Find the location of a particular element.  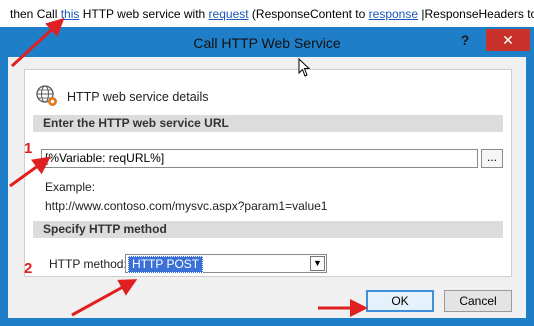

cancel-button: Cancel is located at coordinates (478, 301).